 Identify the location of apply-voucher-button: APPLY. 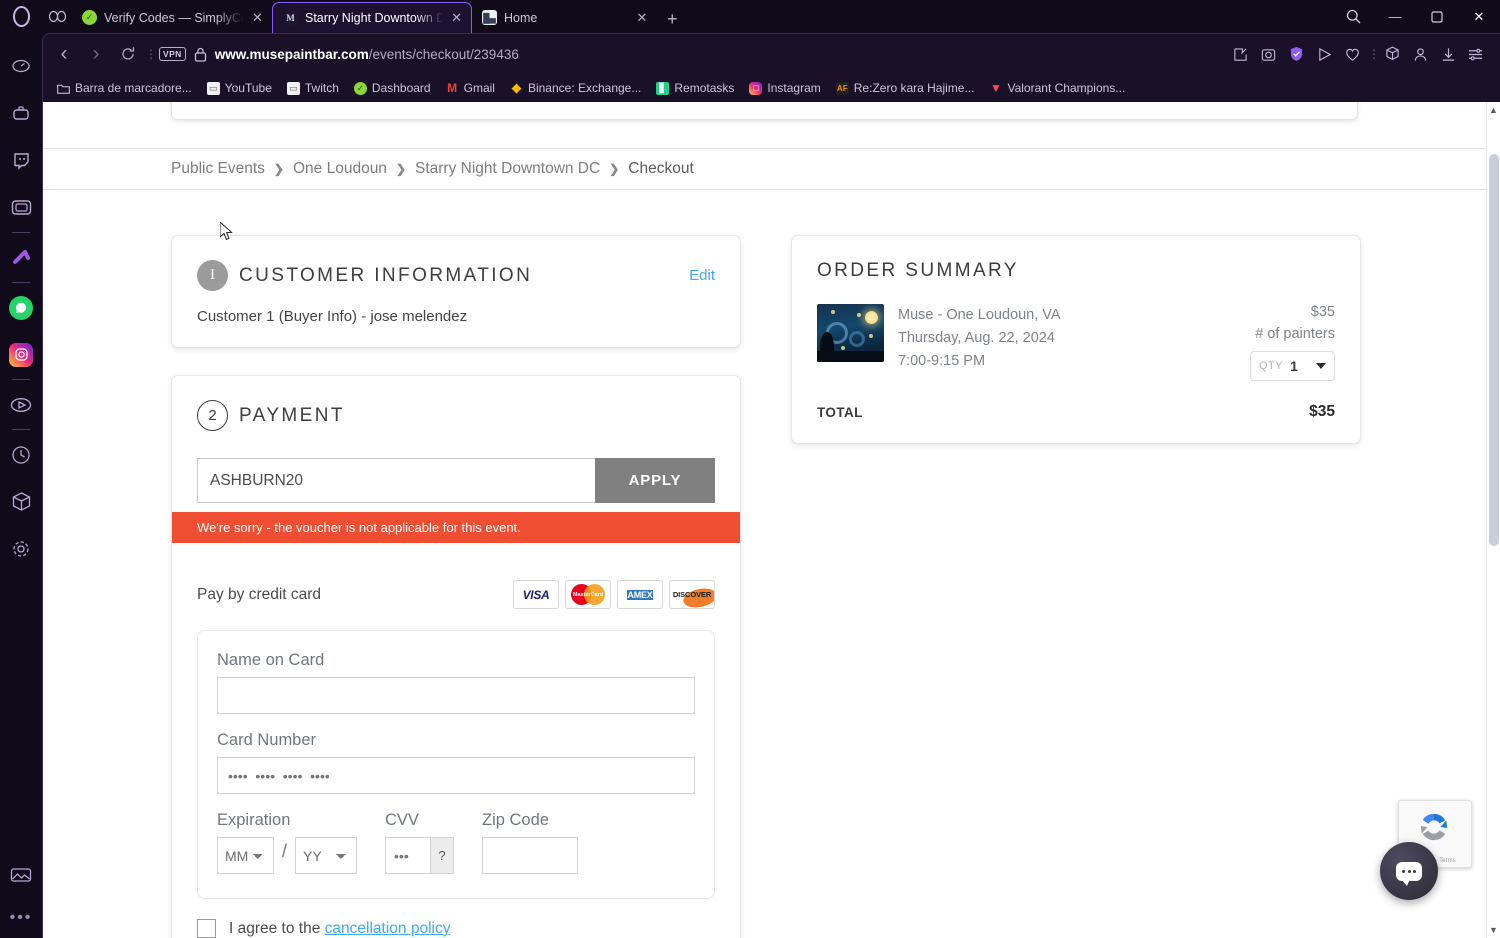
(655, 480).